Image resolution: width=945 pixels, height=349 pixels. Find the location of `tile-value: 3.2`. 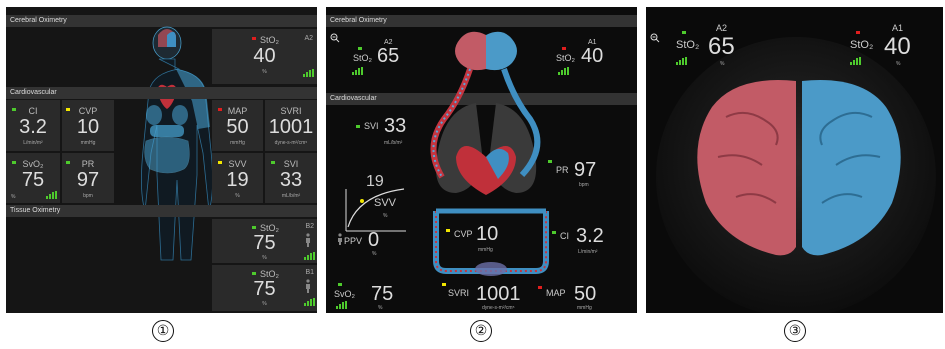

tile-value: 3.2 is located at coordinates (33, 127).